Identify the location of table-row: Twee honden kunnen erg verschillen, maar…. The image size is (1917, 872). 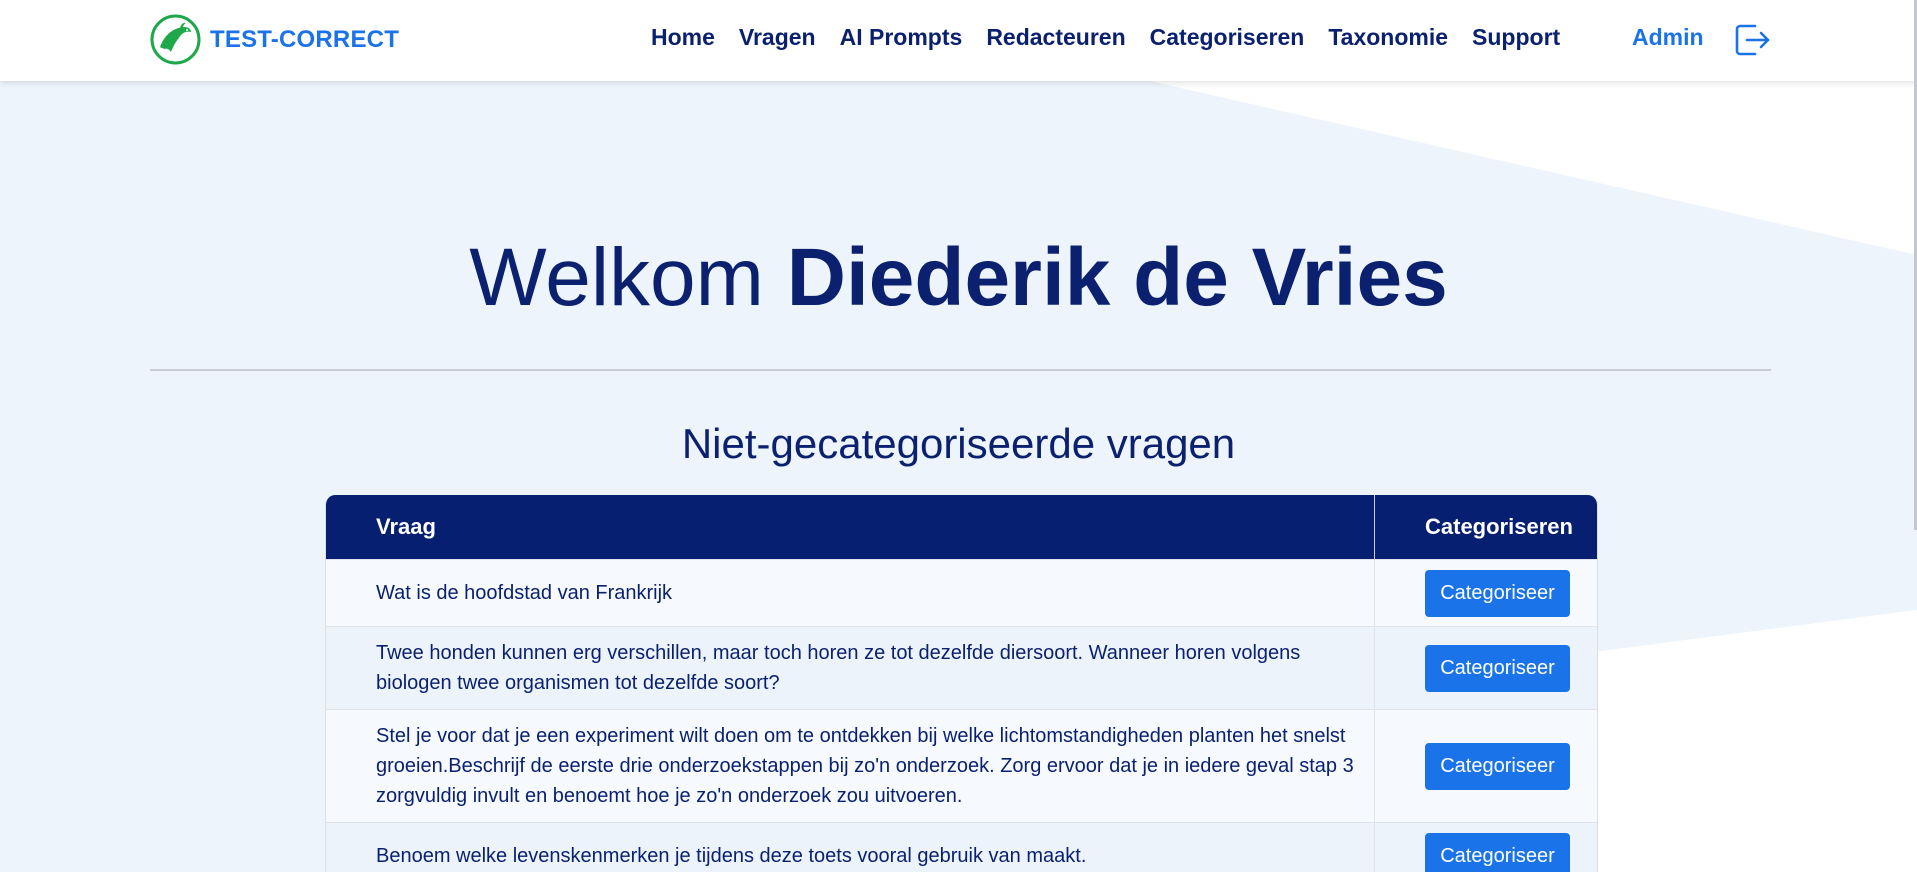
(961, 668).